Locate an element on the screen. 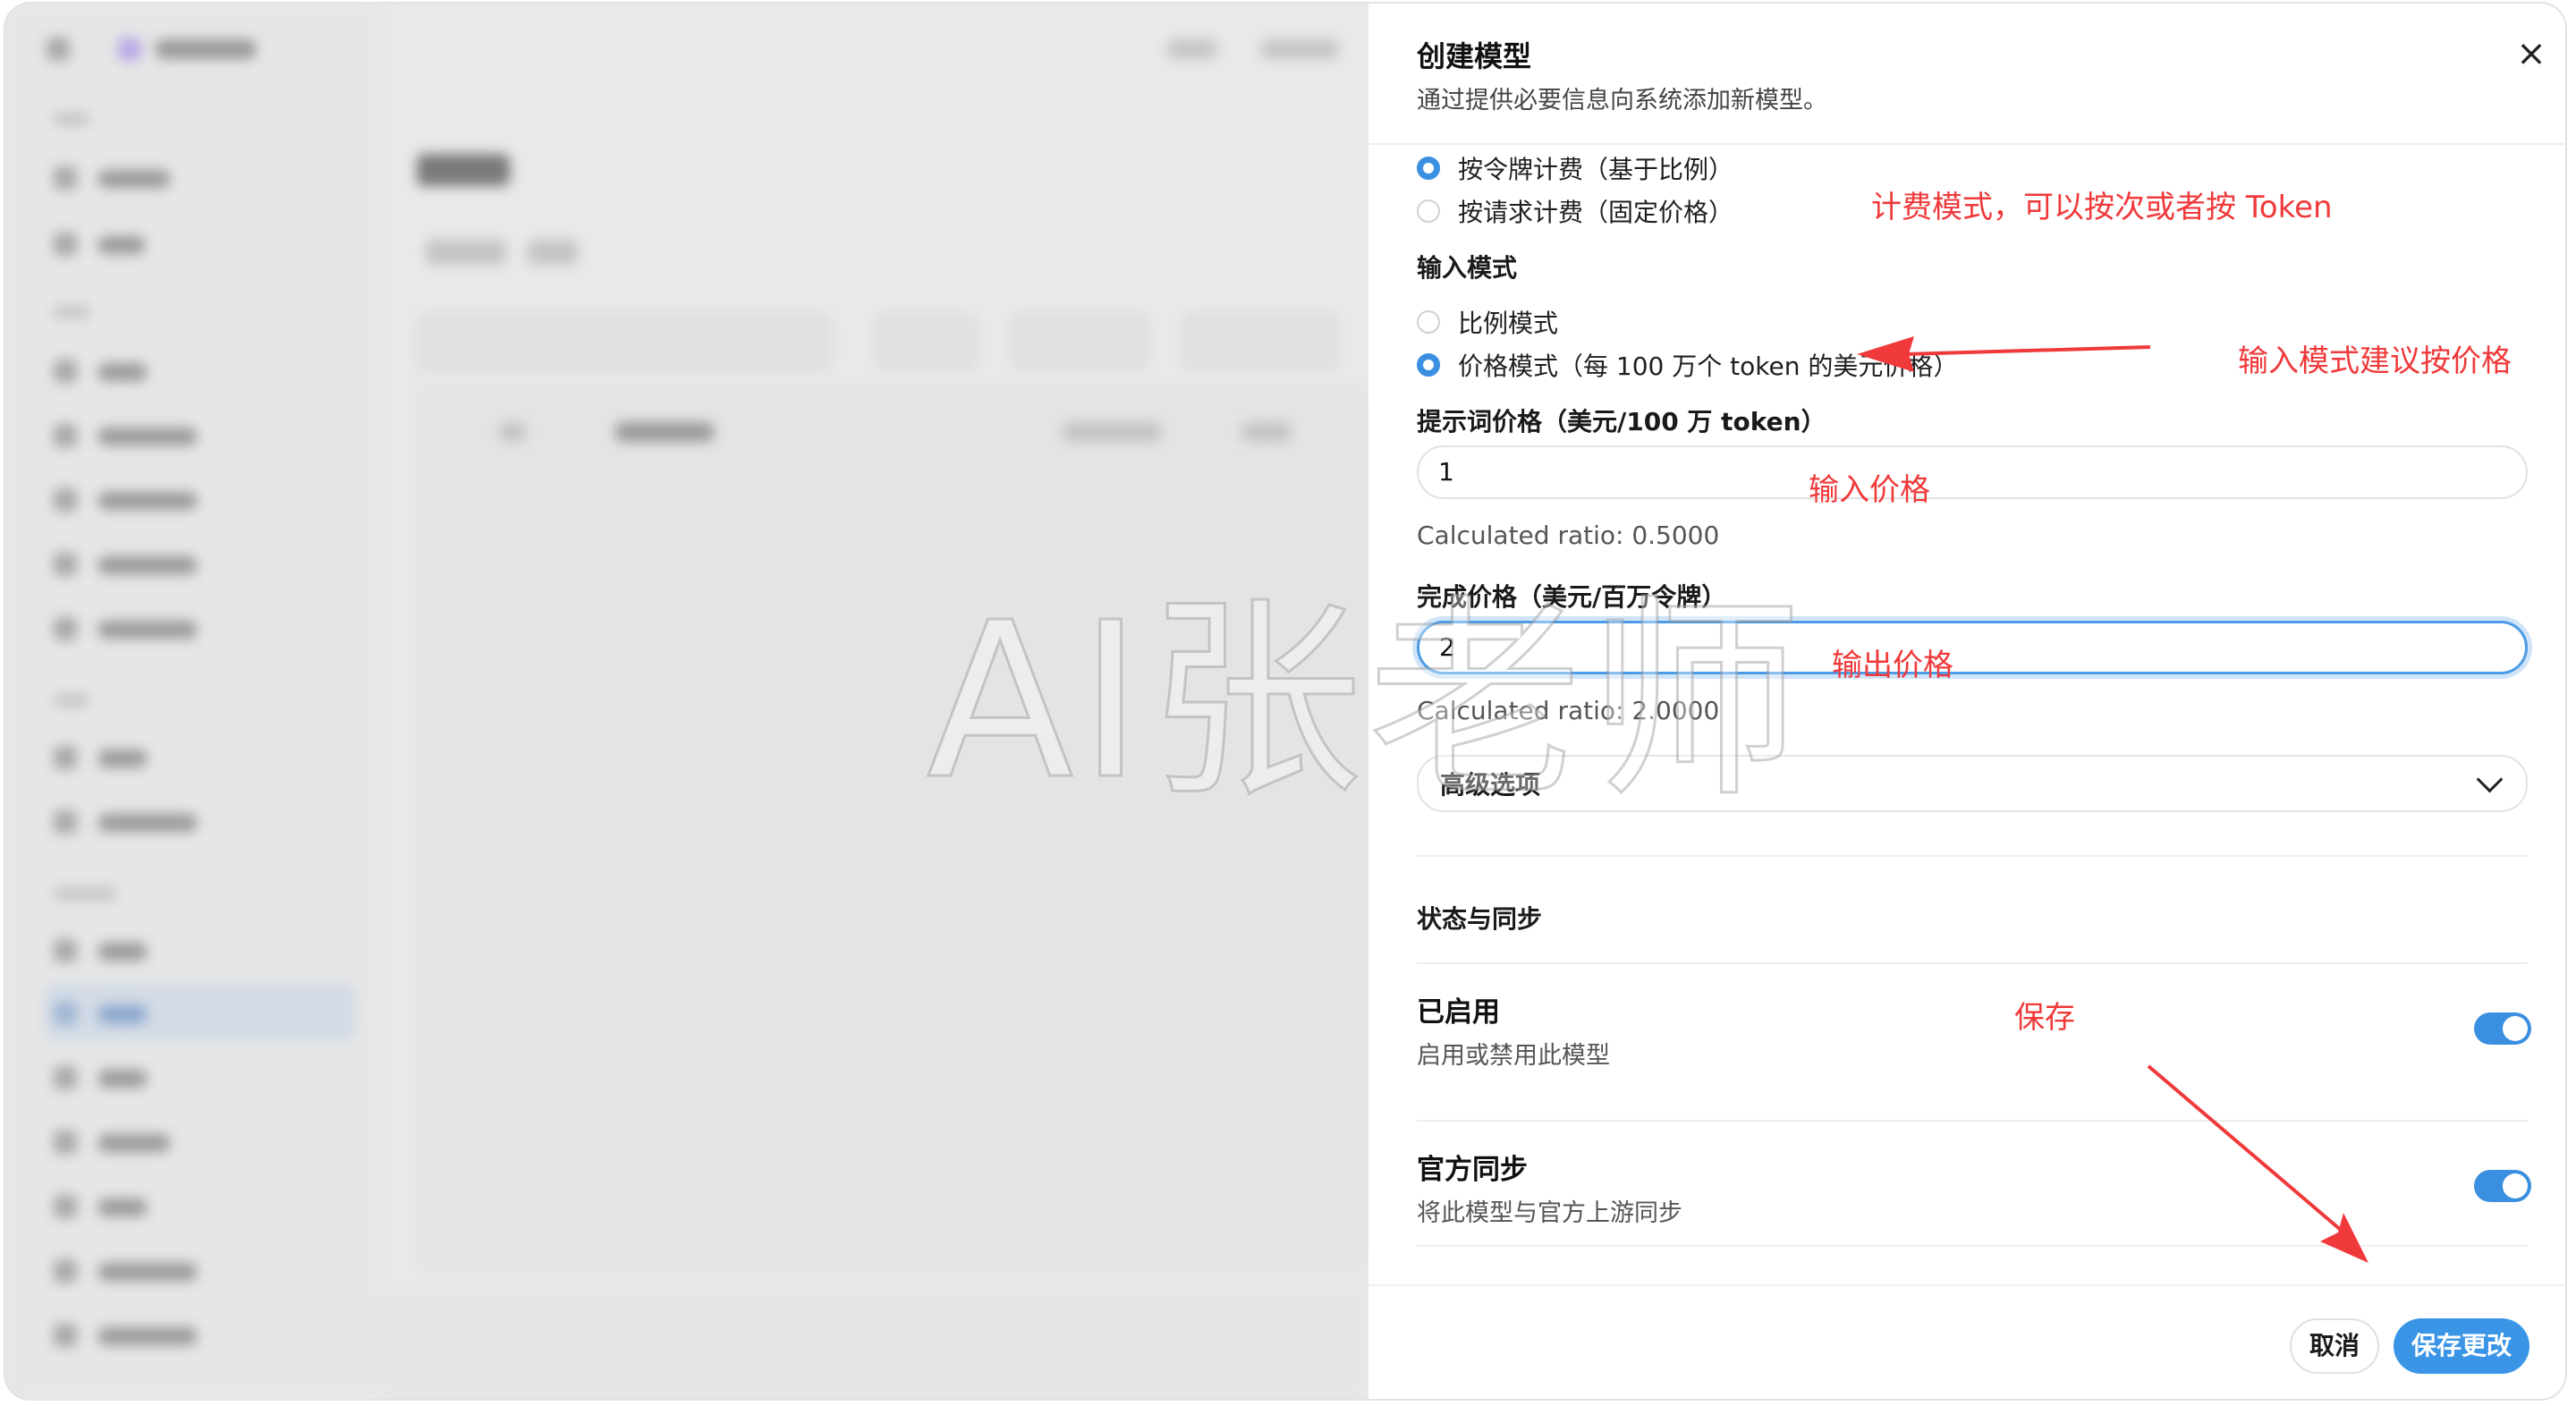  dialog-subtitle: 通过提供必要信息向系统添加新模型。 is located at coordinates (1622, 101).